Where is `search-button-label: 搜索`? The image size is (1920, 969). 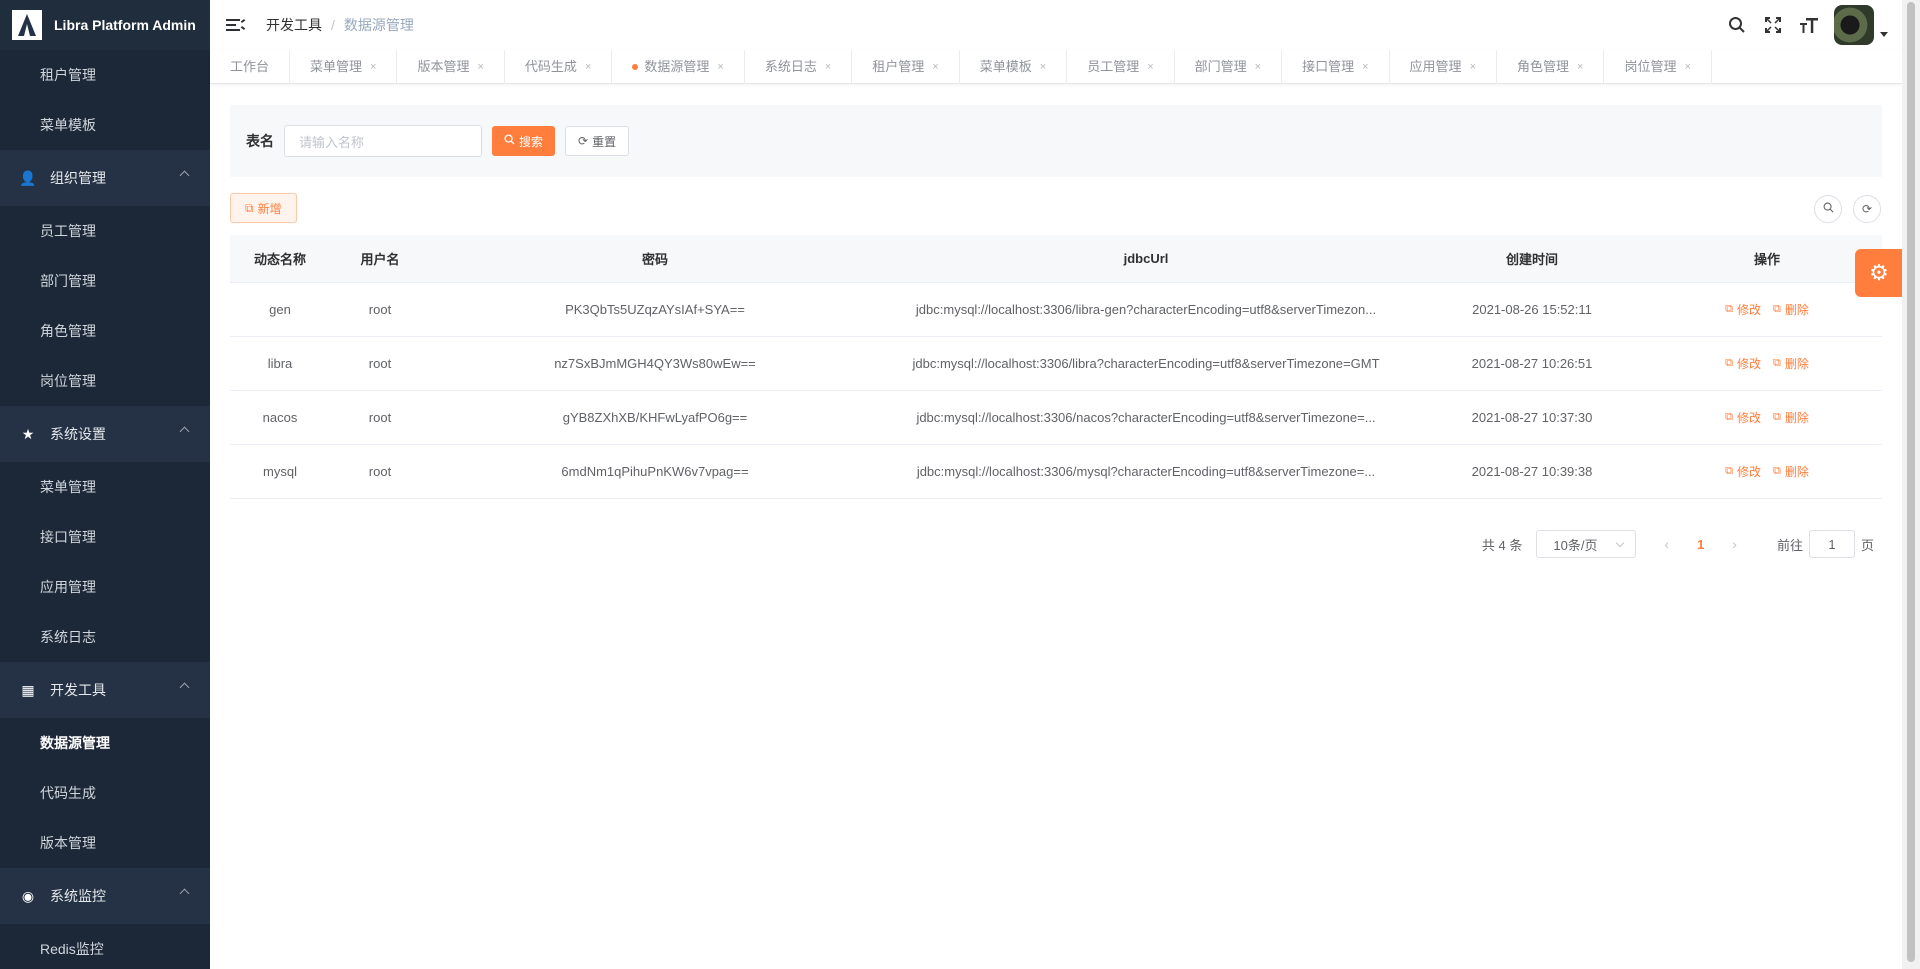
search-button-label: 搜索 is located at coordinates (531, 141).